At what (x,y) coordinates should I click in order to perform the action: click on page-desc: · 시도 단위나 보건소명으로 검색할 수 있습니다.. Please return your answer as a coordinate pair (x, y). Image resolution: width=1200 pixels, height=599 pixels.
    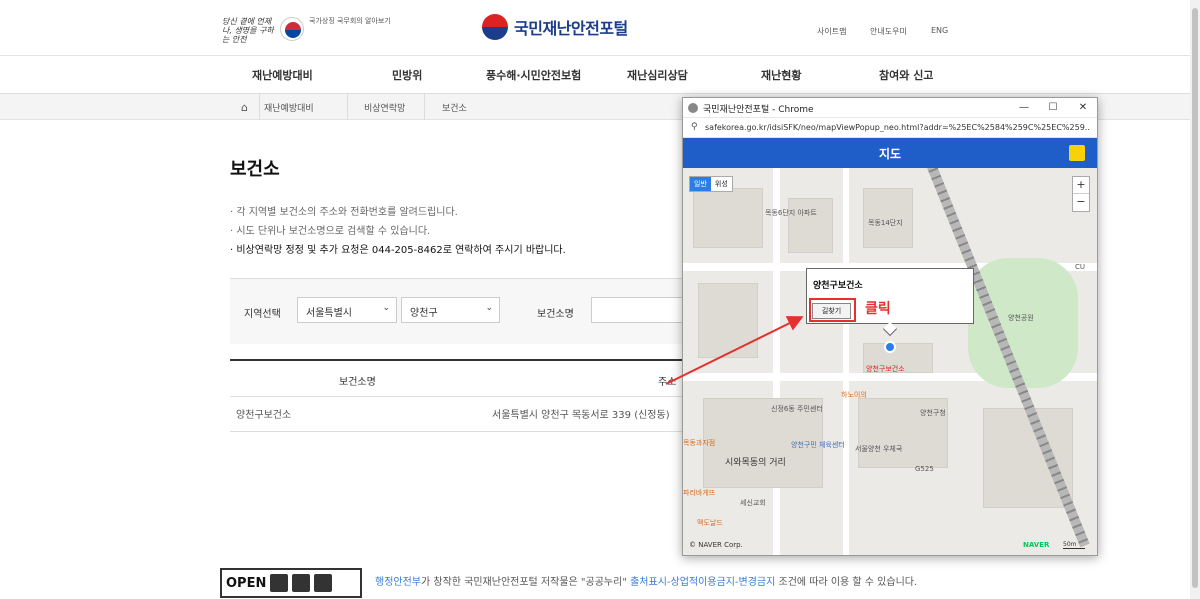
    Looking at the image, I should click on (330, 231).